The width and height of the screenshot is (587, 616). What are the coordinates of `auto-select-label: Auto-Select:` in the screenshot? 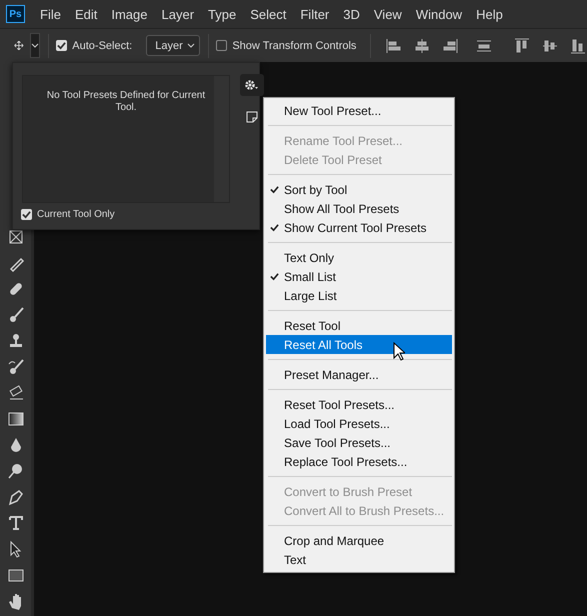 It's located at (102, 46).